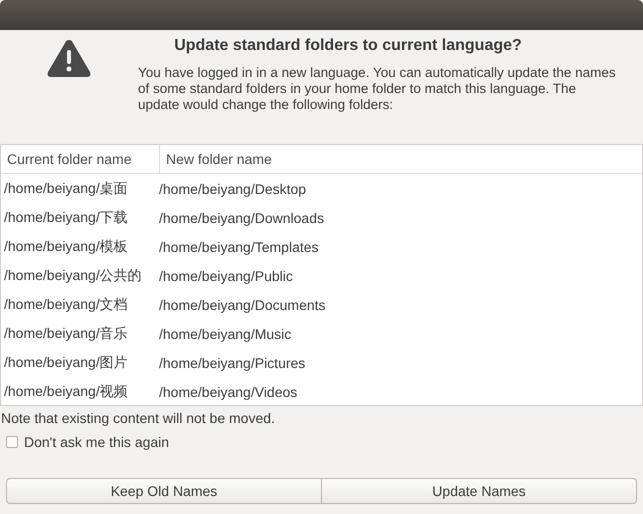 Image resolution: width=643 pixels, height=514 pixels. Describe the element at coordinates (66, 305) in the screenshot. I see `table-cell-text: /home/beiyang/文档` at that location.